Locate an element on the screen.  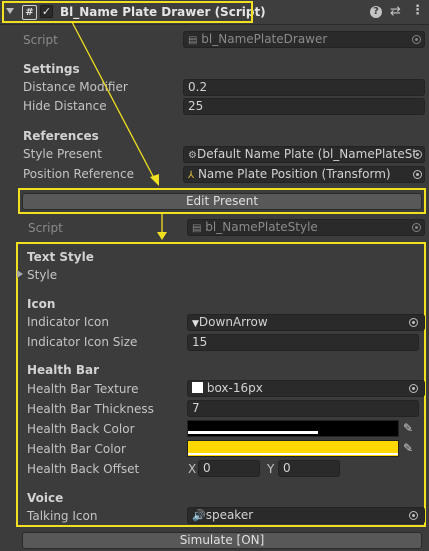
arrowhead-style is located at coordinates (162, 236).